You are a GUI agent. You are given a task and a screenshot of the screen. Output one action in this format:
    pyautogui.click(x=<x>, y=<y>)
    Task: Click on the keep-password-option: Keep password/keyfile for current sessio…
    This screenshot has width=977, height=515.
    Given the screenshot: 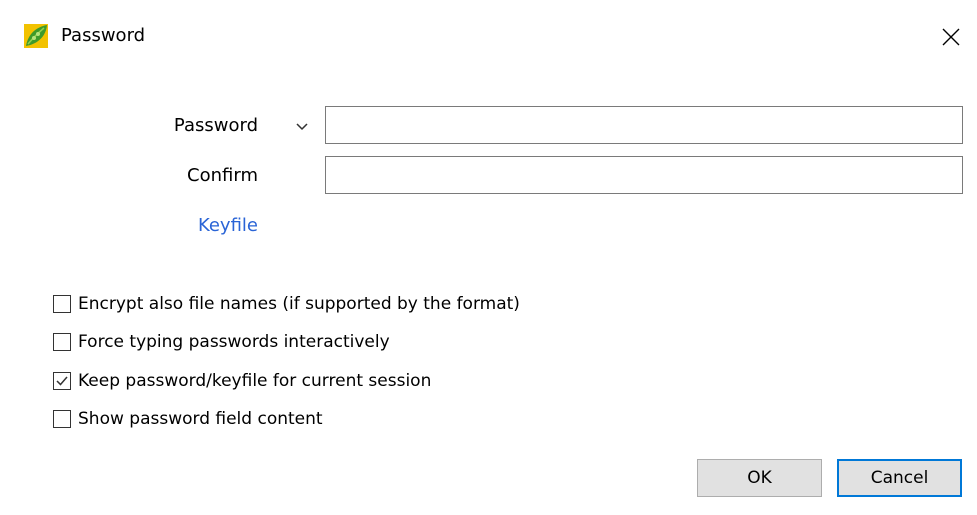 What is the action you would take?
    pyautogui.click(x=242, y=381)
    